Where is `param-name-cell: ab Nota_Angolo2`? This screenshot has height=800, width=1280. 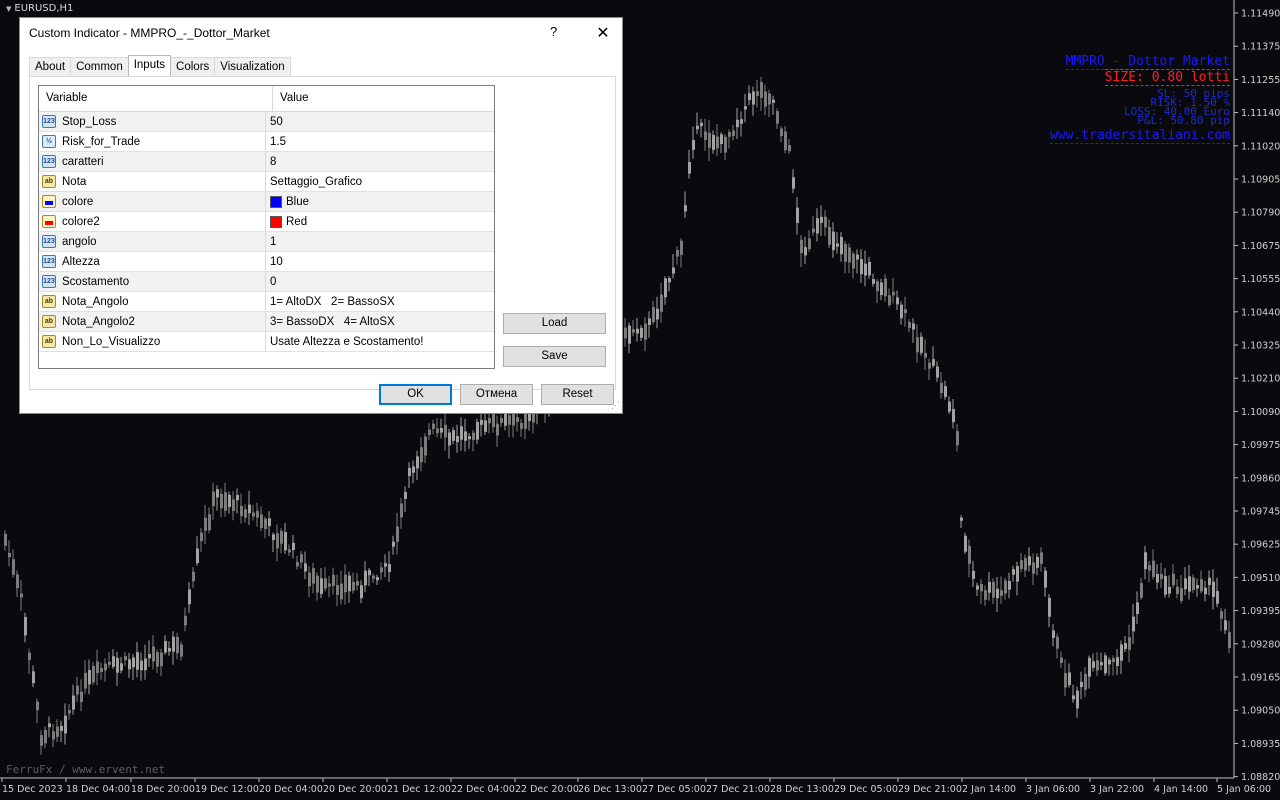 param-name-cell: ab Nota_Angolo2 is located at coordinates (152, 321).